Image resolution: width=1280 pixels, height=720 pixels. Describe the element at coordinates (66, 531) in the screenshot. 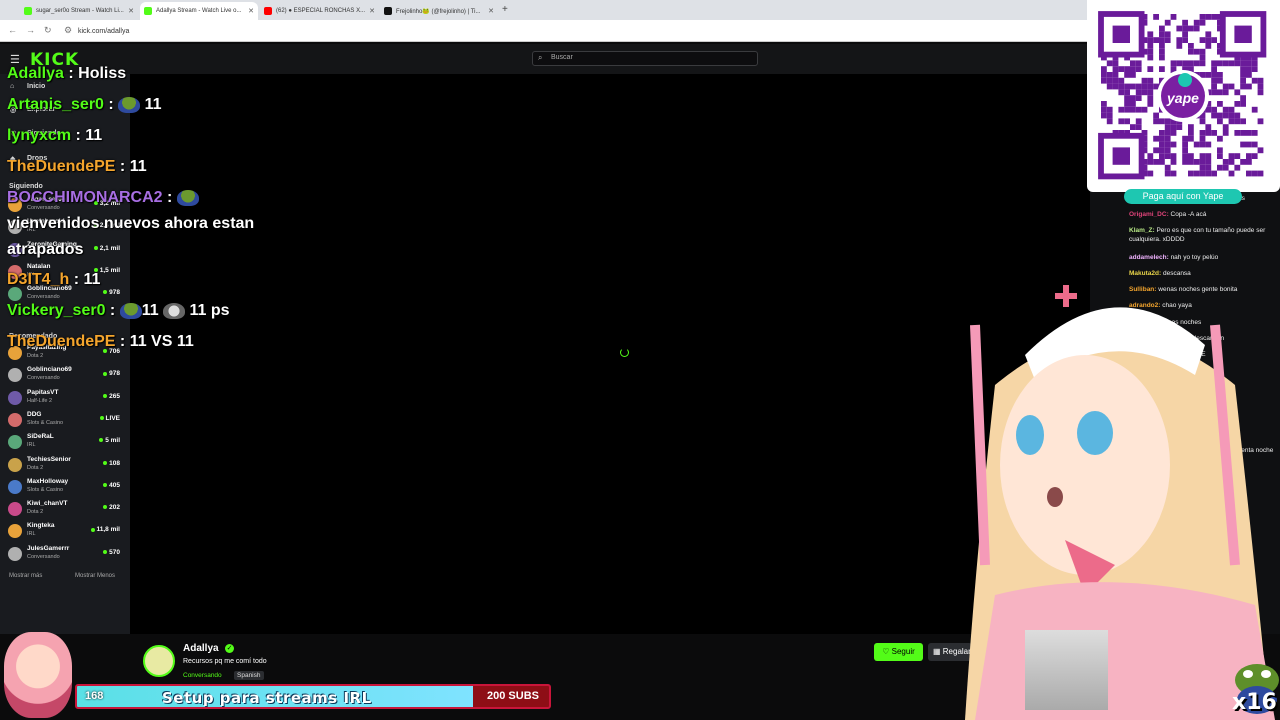

I see `sidebar-channel: Kingteka IRL 11,8 mil` at that location.